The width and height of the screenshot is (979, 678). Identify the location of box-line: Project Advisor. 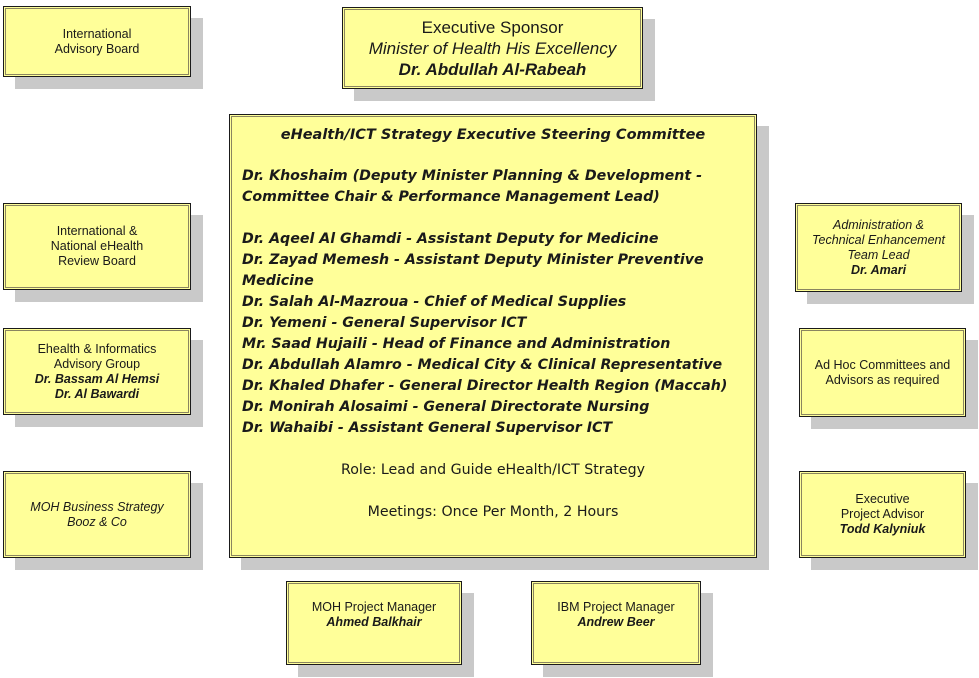
(882, 514).